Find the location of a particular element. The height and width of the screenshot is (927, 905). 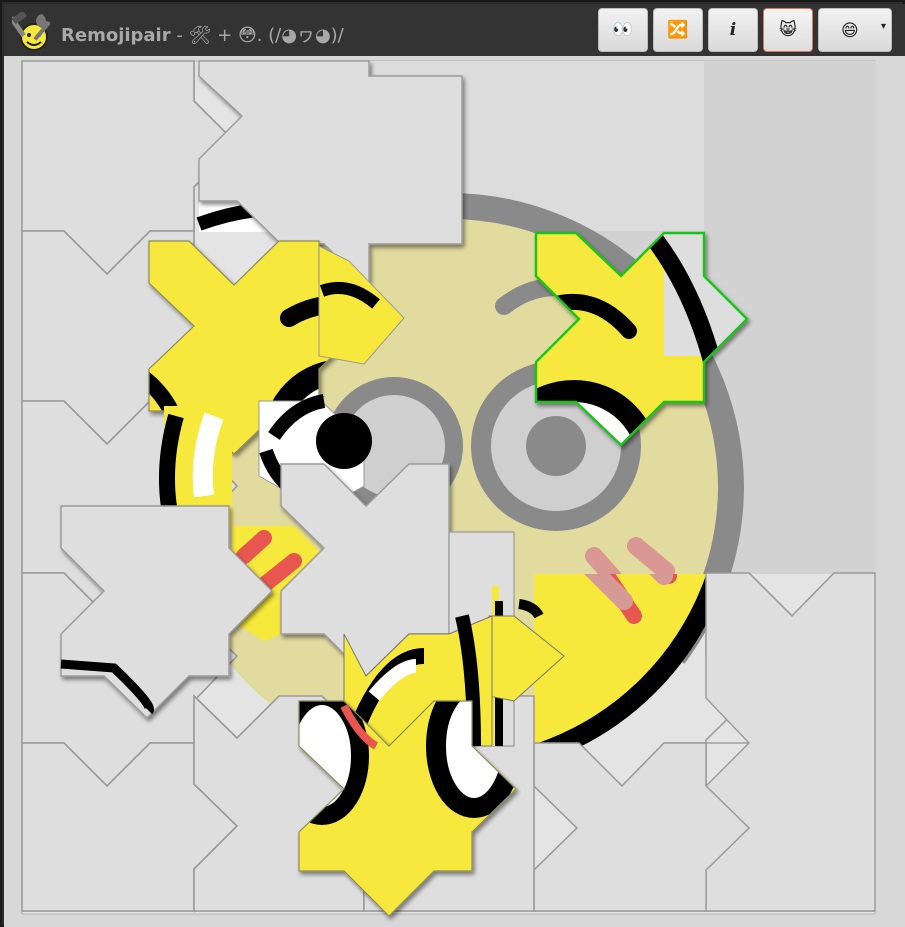

title-subtitle: 🛠 + 😳. (/◕ヮ◕)/ is located at coordinates (266, 35).